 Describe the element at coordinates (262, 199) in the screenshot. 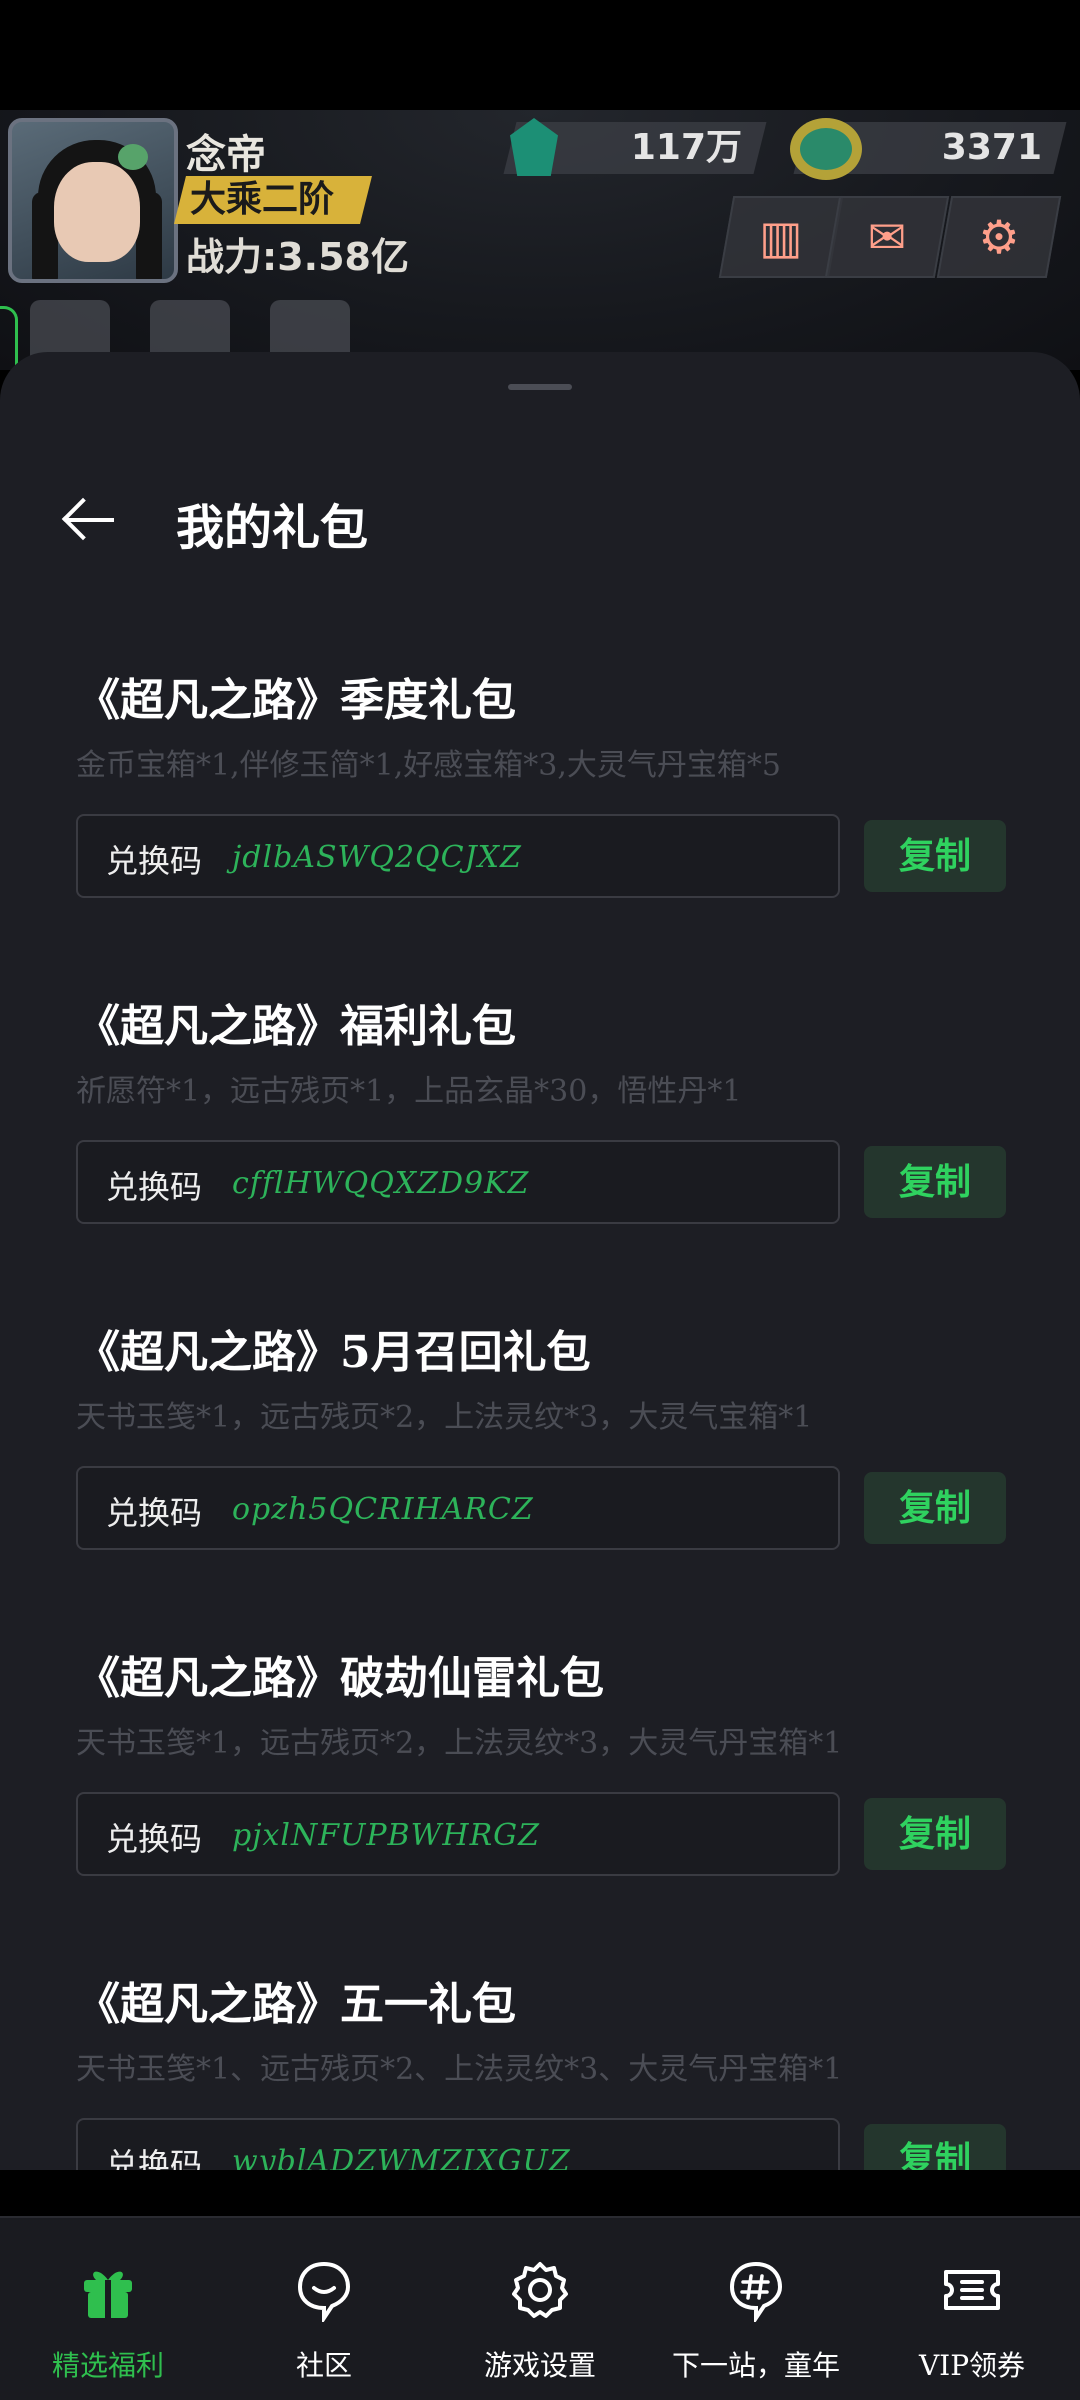

I see `player-rank: 大乘二阶` at that location.